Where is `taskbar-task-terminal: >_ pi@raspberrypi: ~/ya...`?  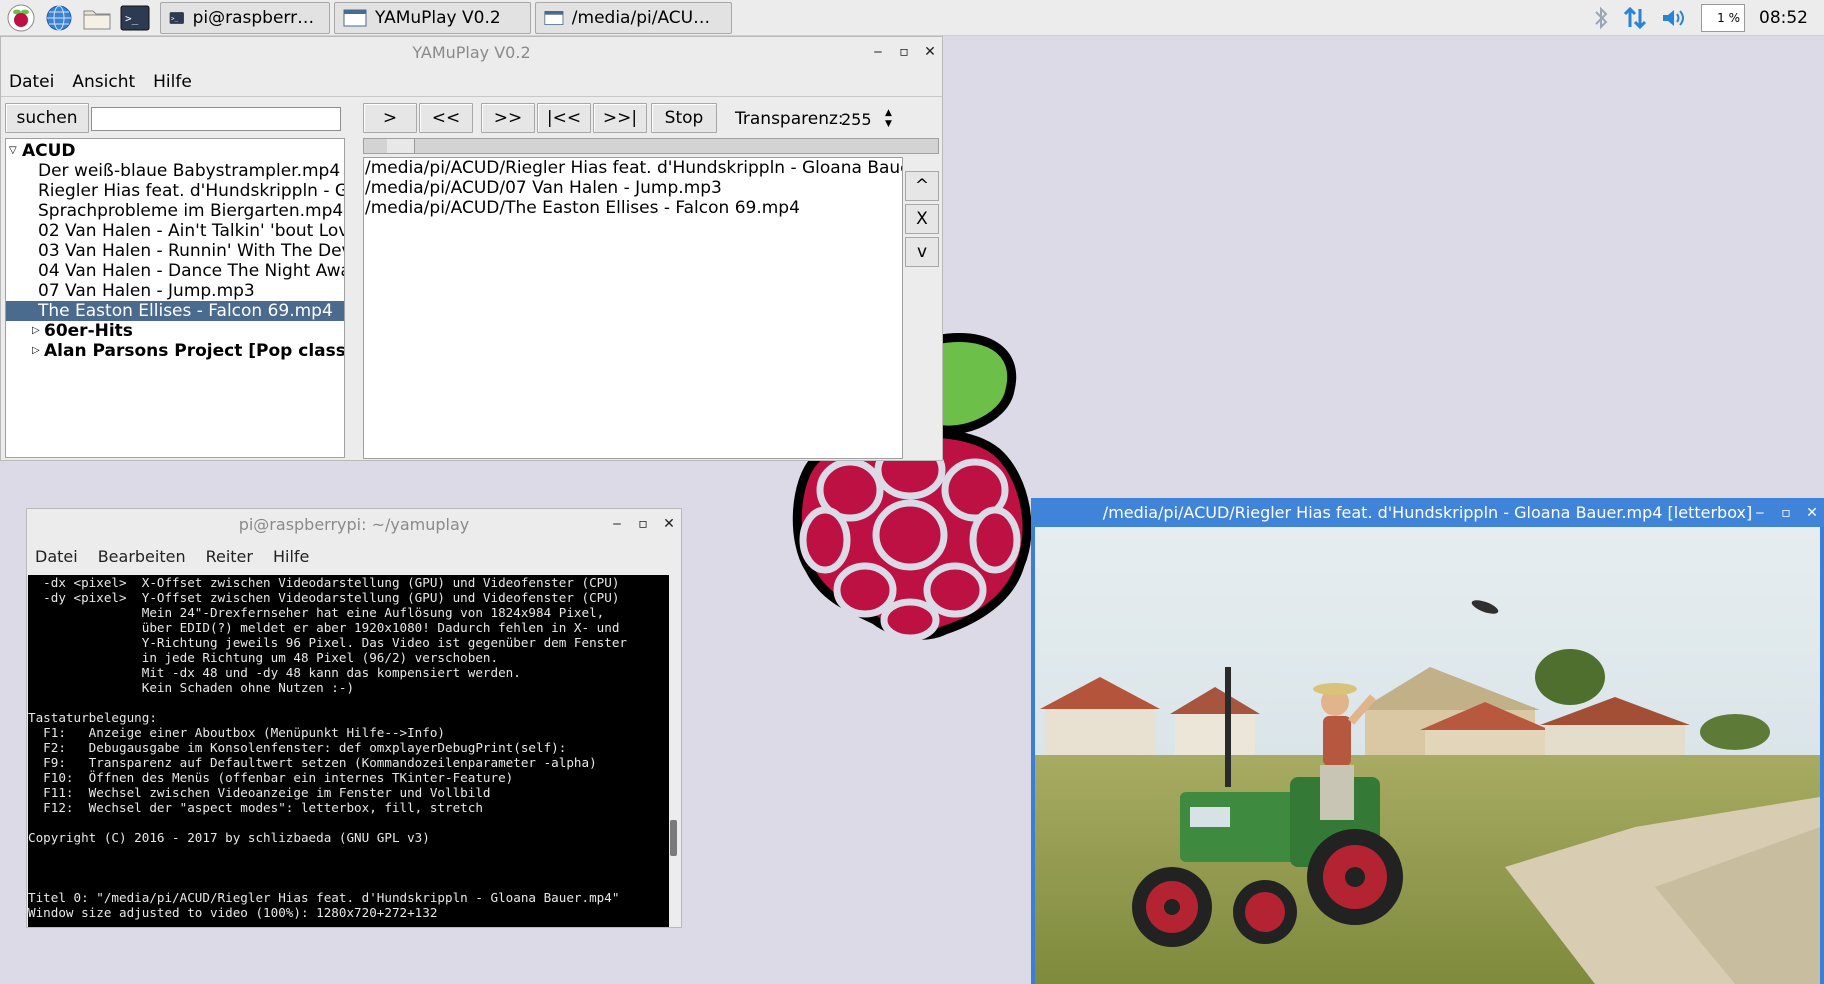
taskbar-task-terminal: >_ pi@raspberrypi: ~/ya... is located at coordinates (245, 17).